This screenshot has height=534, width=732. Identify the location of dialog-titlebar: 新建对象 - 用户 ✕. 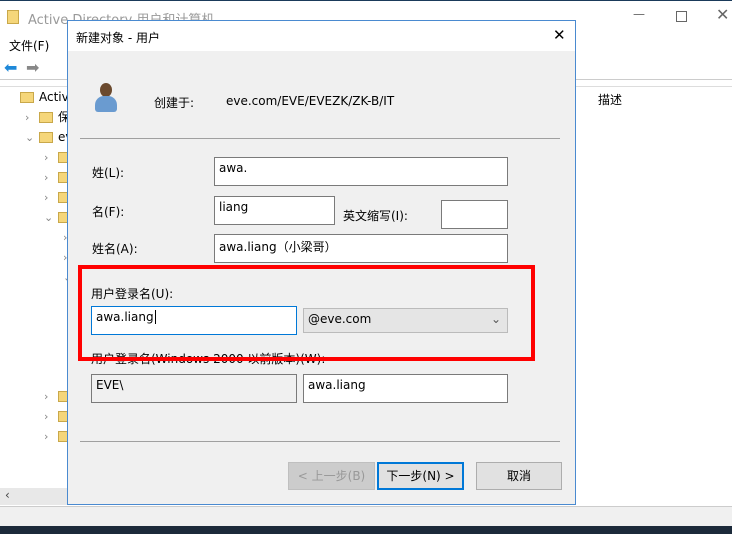
(321, 36).